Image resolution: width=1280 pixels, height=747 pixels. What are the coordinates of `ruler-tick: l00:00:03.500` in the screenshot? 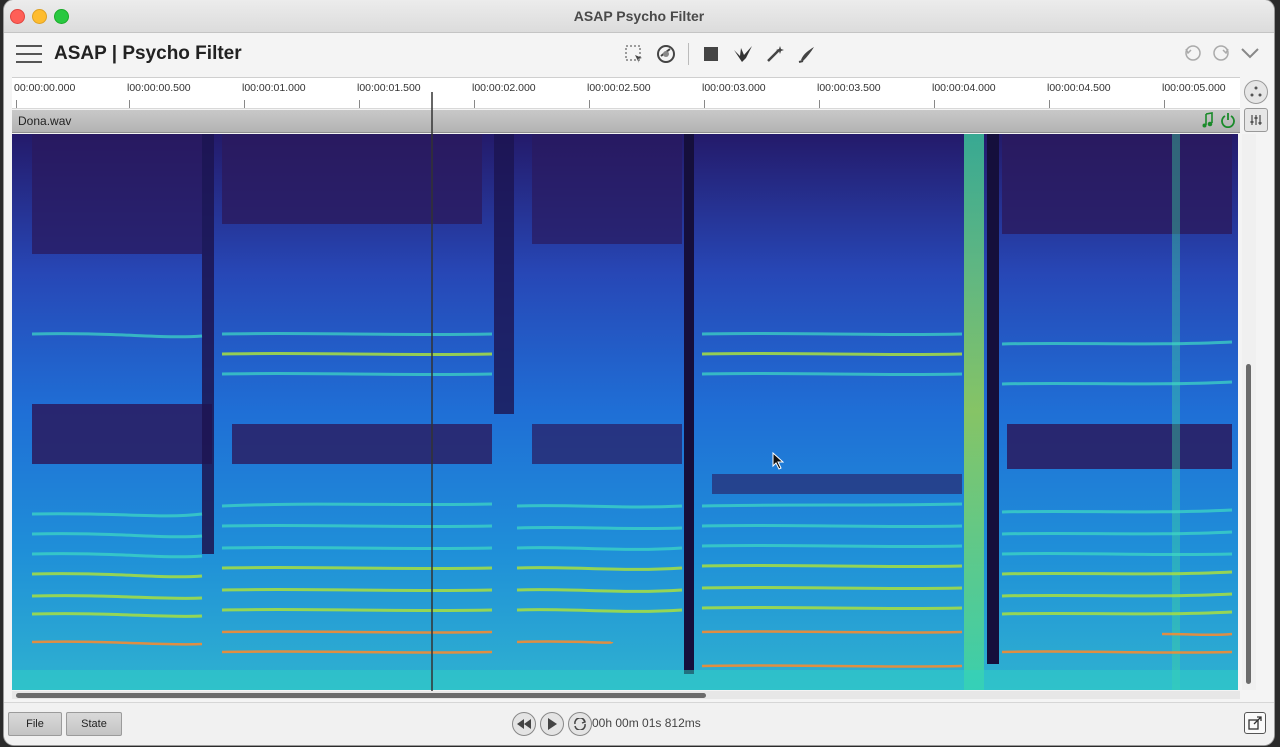 It's located at (849, 88).